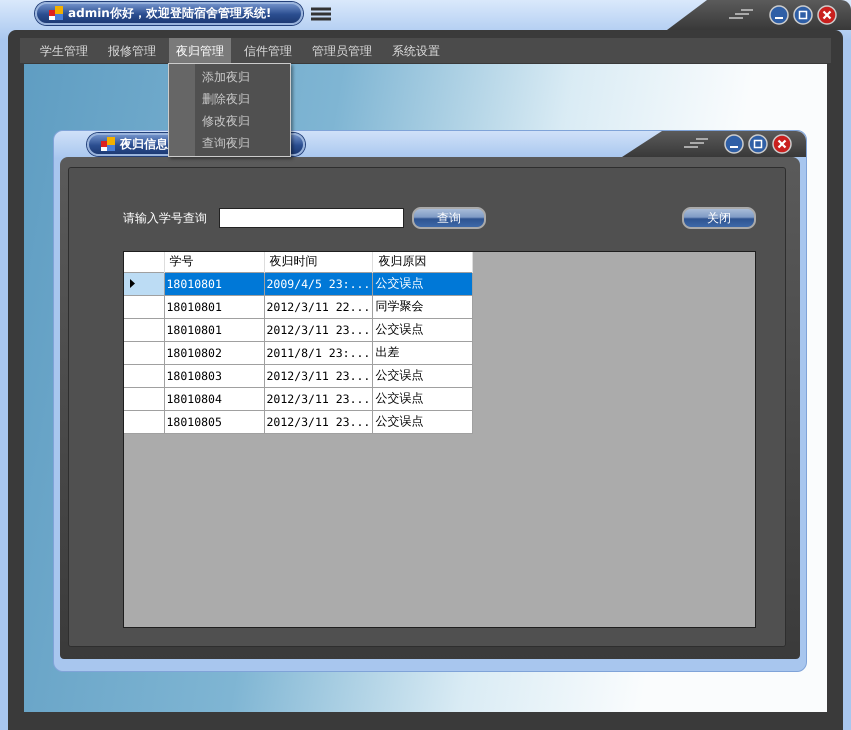 The image size is (851, 730). What do you see at coordinates (318, 262) in the screenshot?
I see `column-header: 夜归时间` at bounding box center [318, 262].